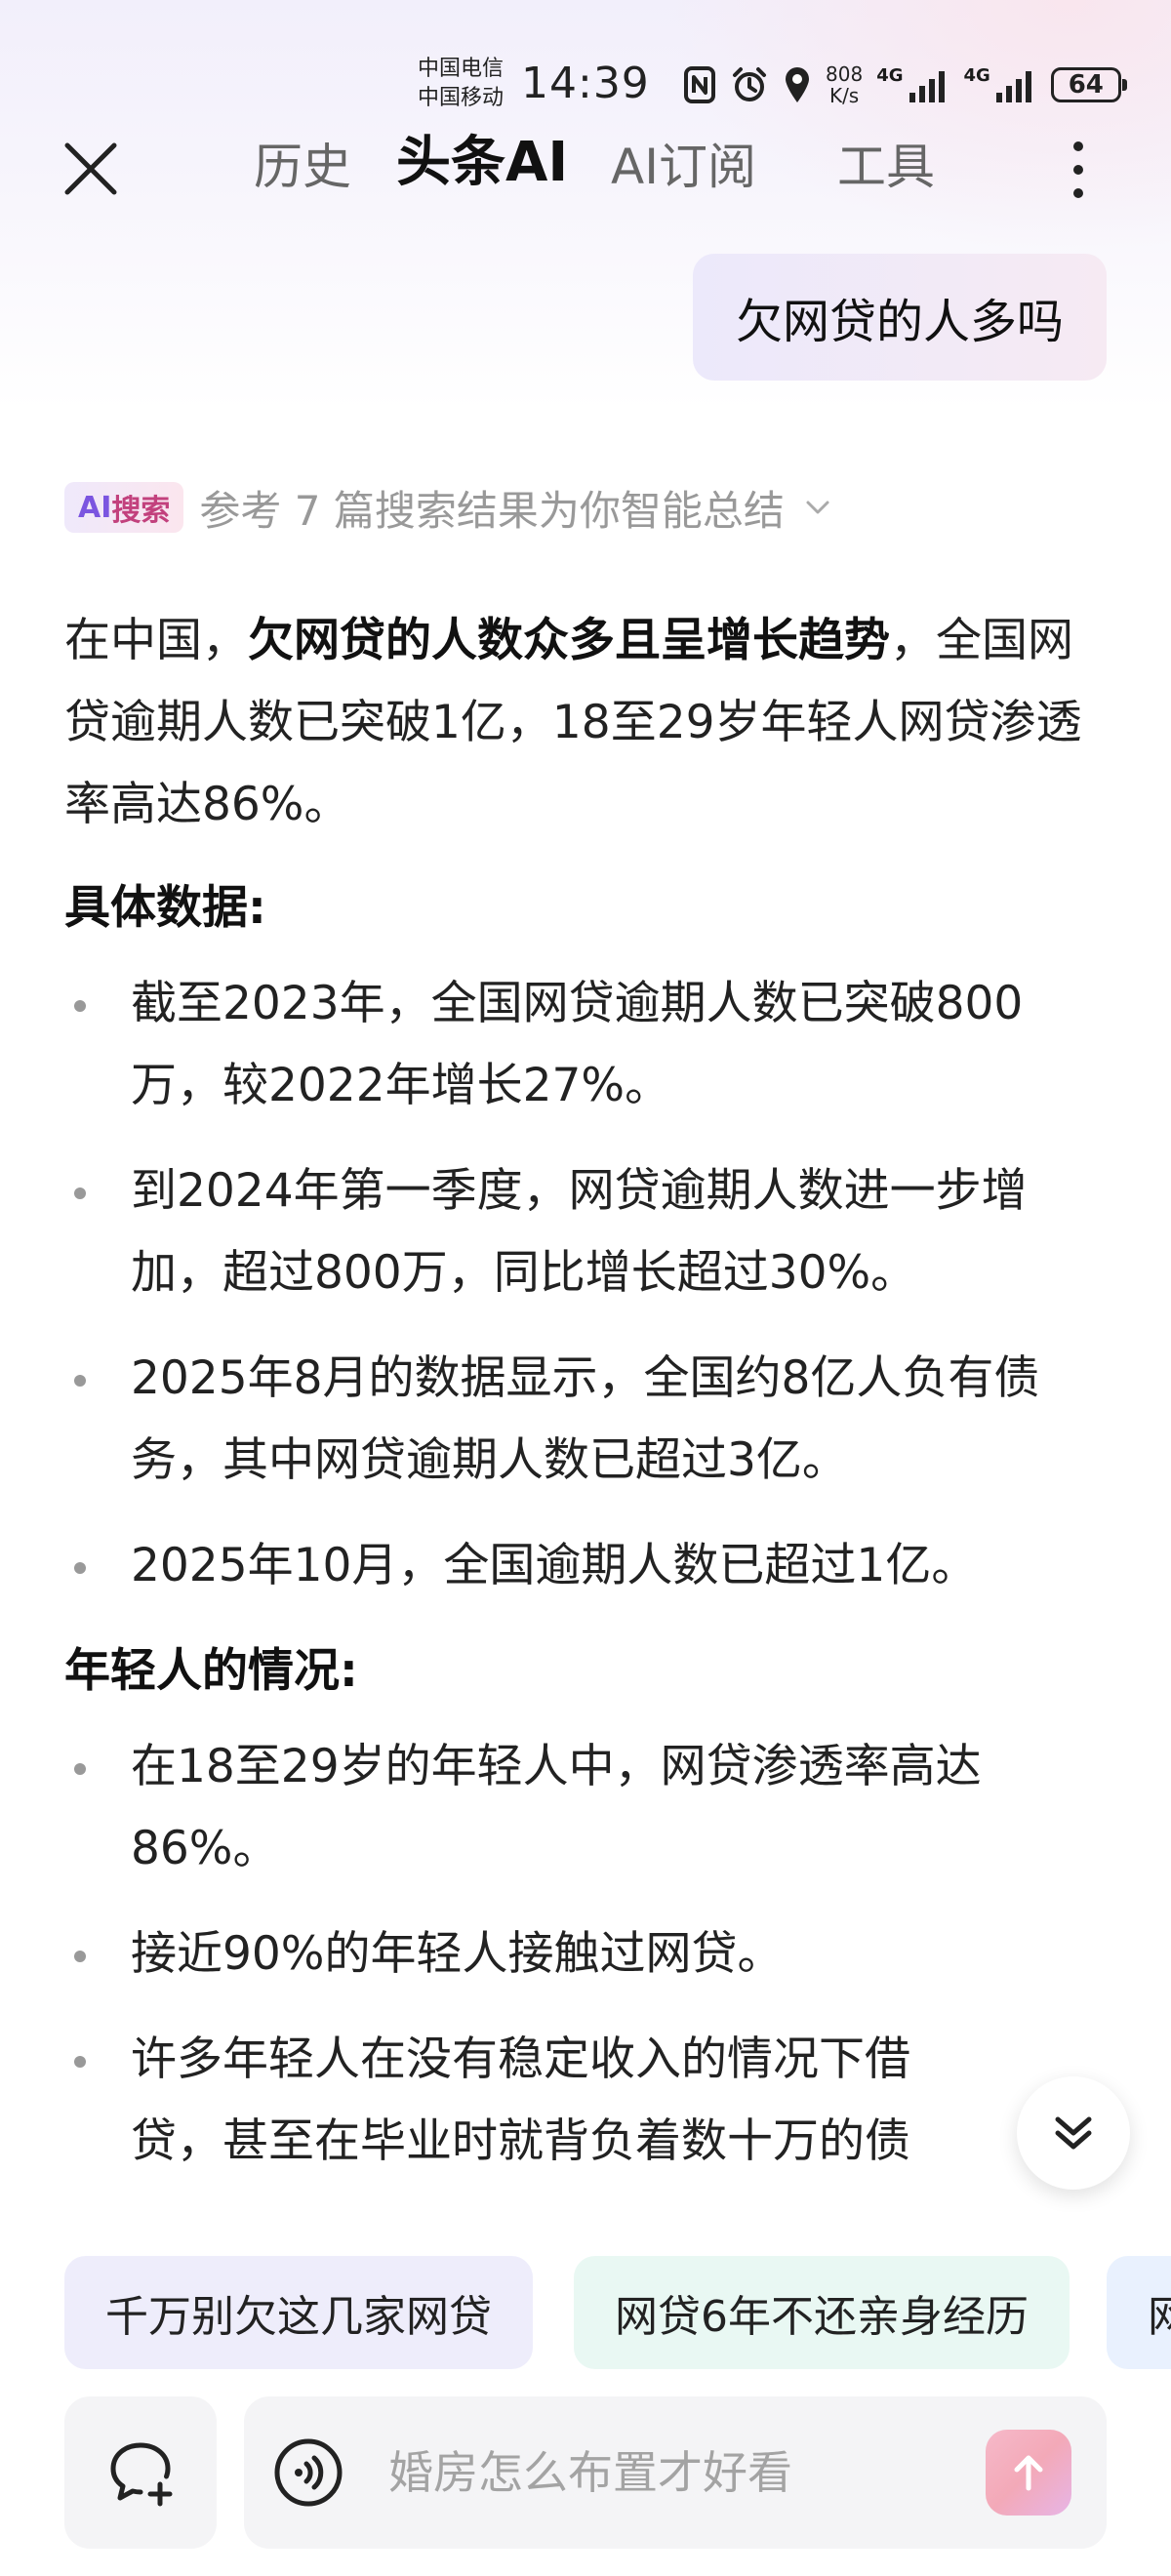 The image size is (1171, 2576). What do you see at coordinates (749, 84) in the screenshot?
I see `alarm-icon` at bounding box center [749, 84].